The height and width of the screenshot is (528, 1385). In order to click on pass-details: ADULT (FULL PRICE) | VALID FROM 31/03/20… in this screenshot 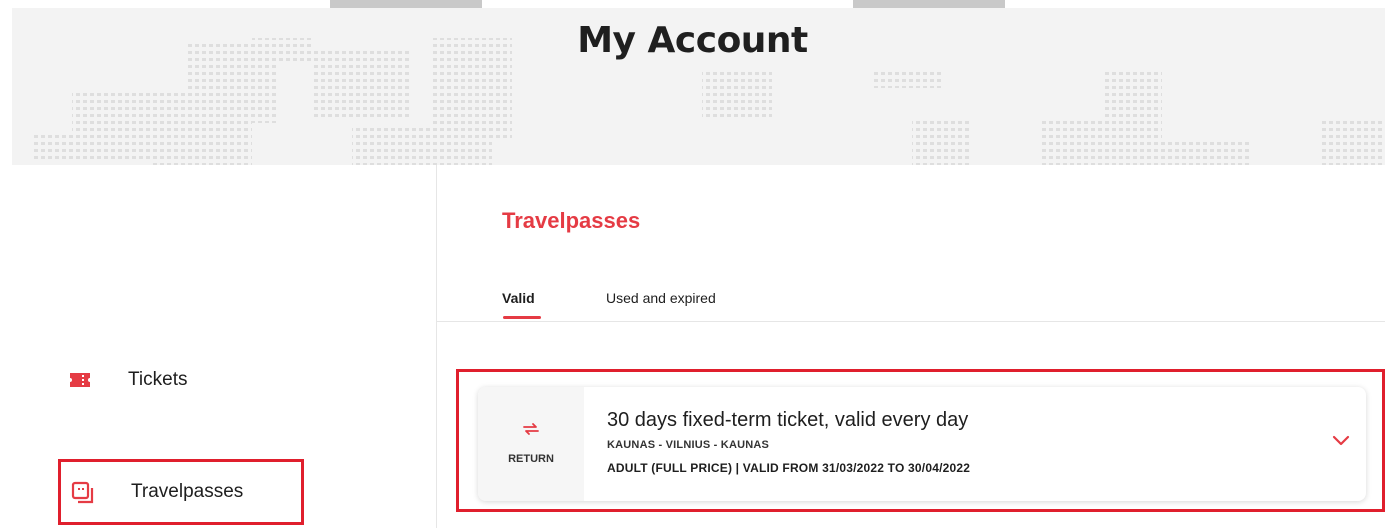, I will do `click(789, 468)`.